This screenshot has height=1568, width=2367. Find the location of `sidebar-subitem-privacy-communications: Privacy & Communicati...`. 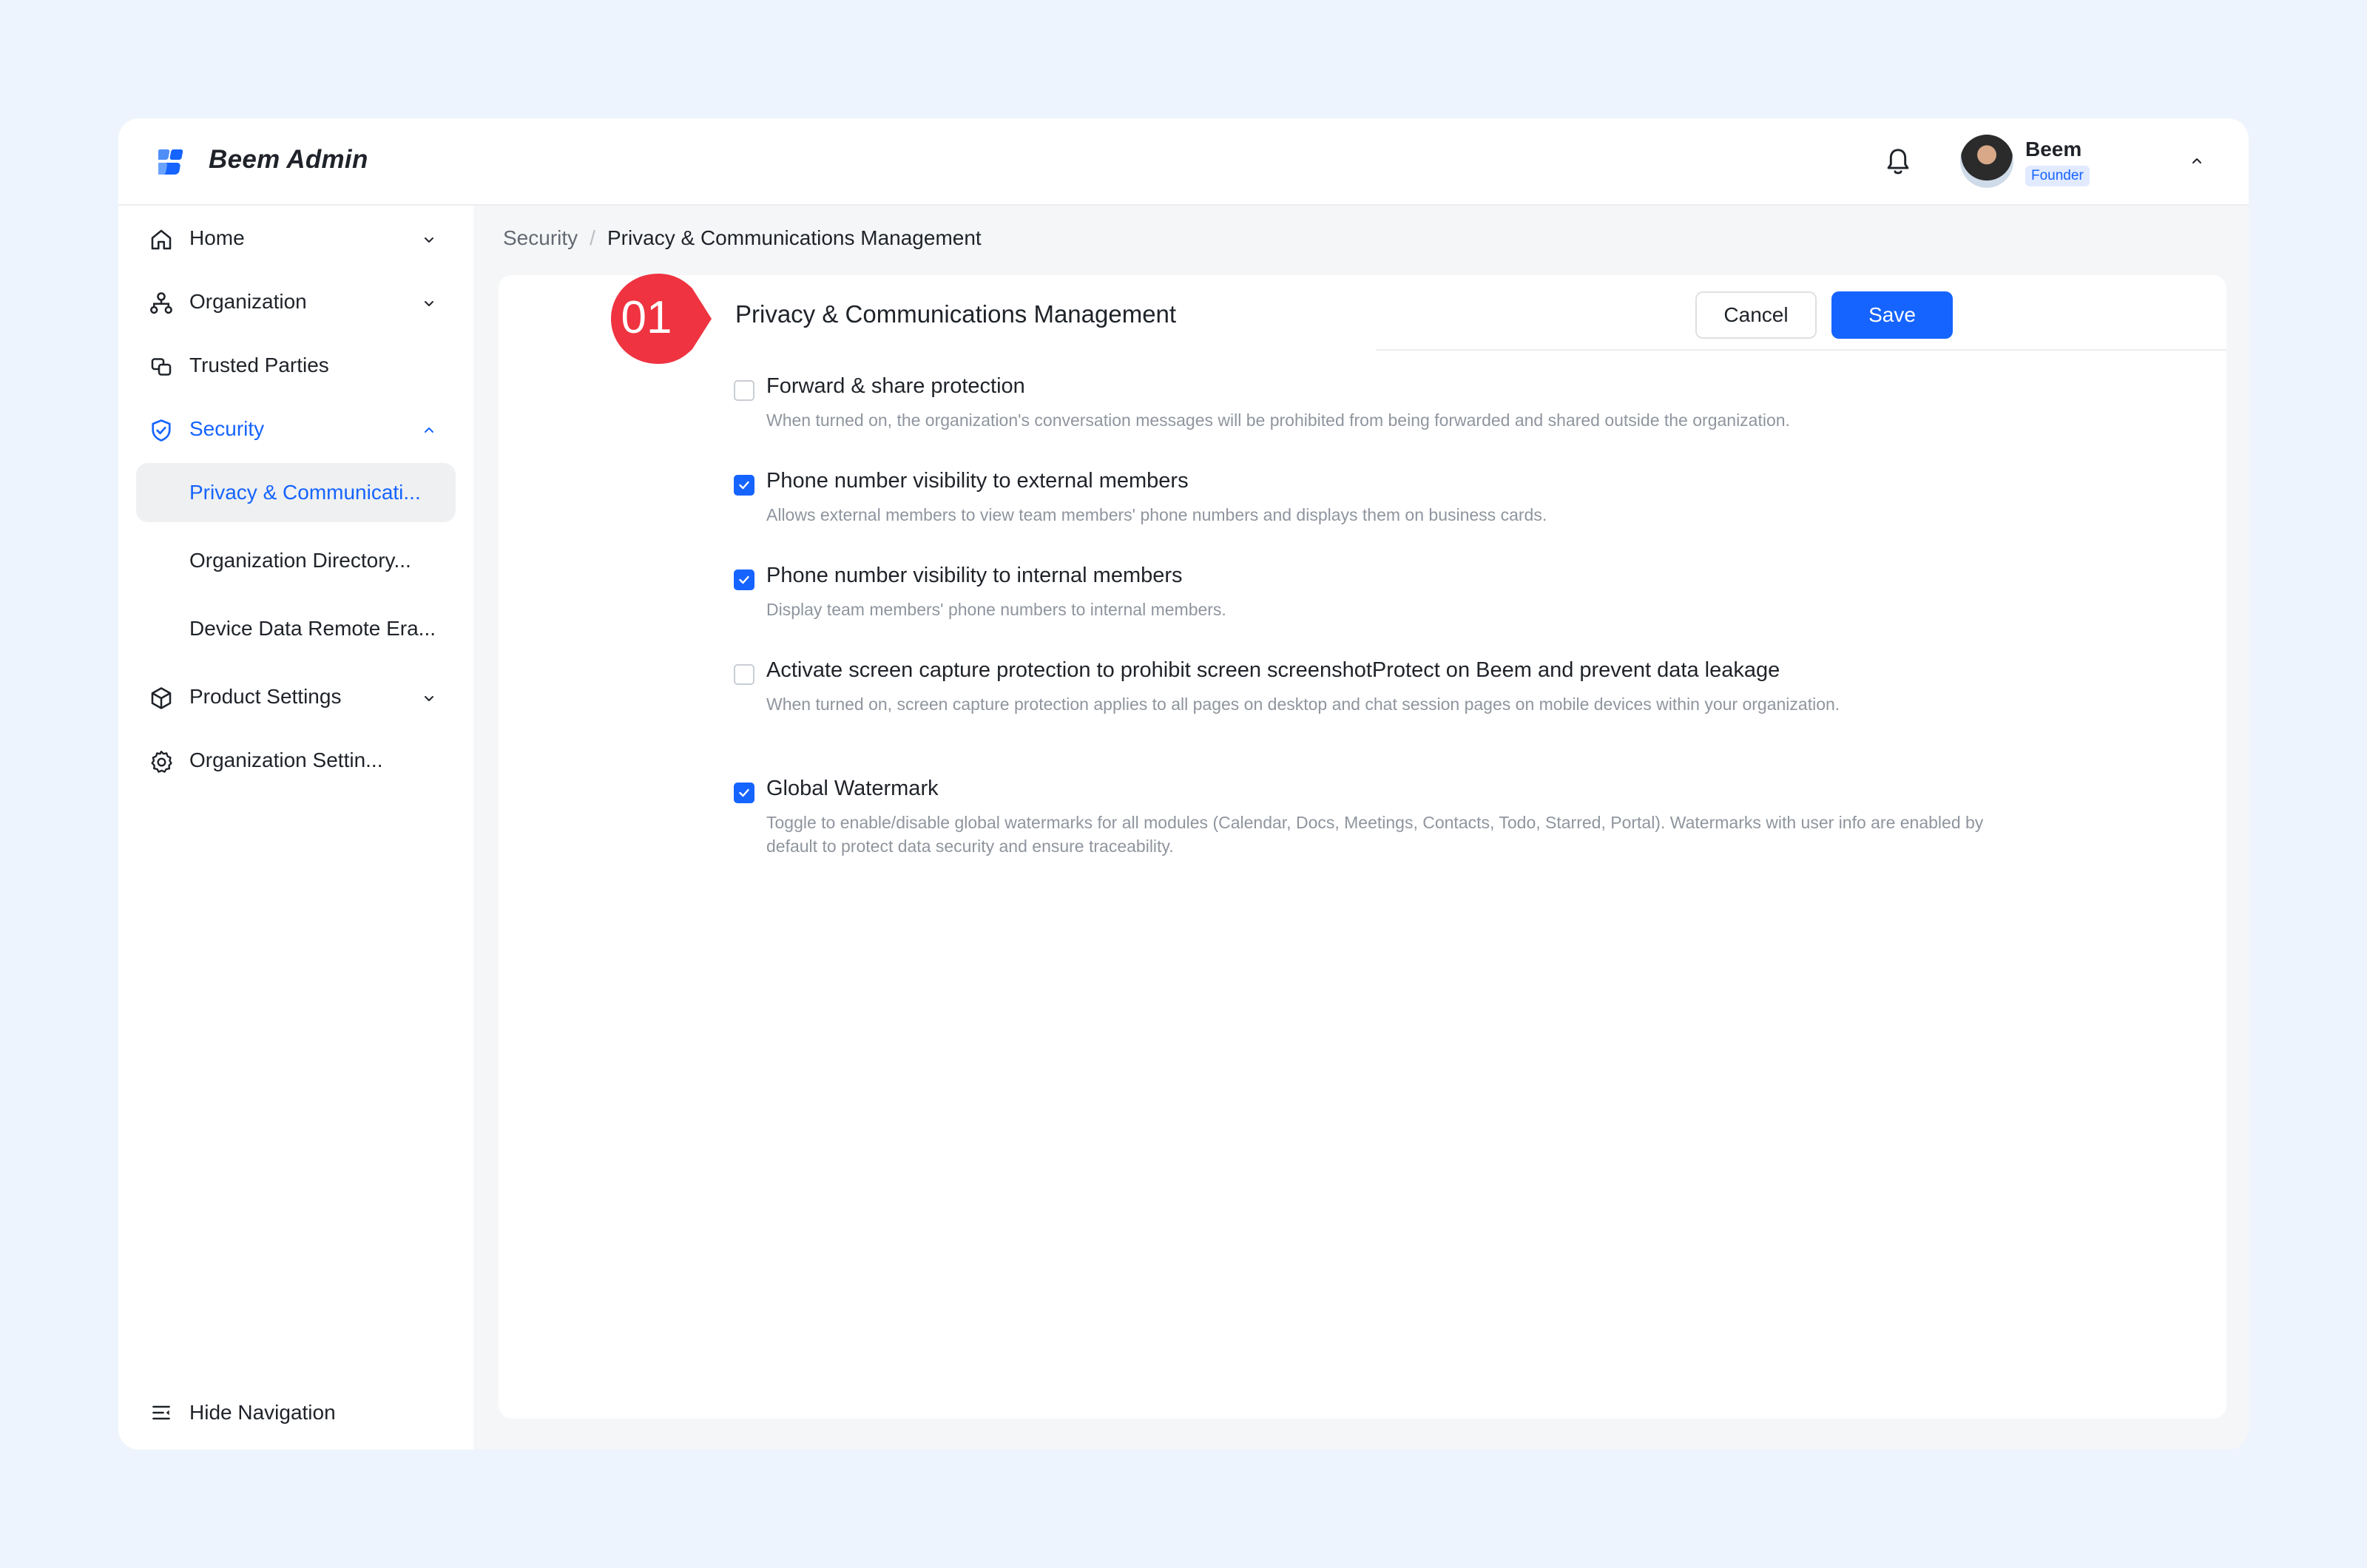

sidebar-subitem-privacy-communications: Privacy & Communicati... is located at coordinates (296, 492).